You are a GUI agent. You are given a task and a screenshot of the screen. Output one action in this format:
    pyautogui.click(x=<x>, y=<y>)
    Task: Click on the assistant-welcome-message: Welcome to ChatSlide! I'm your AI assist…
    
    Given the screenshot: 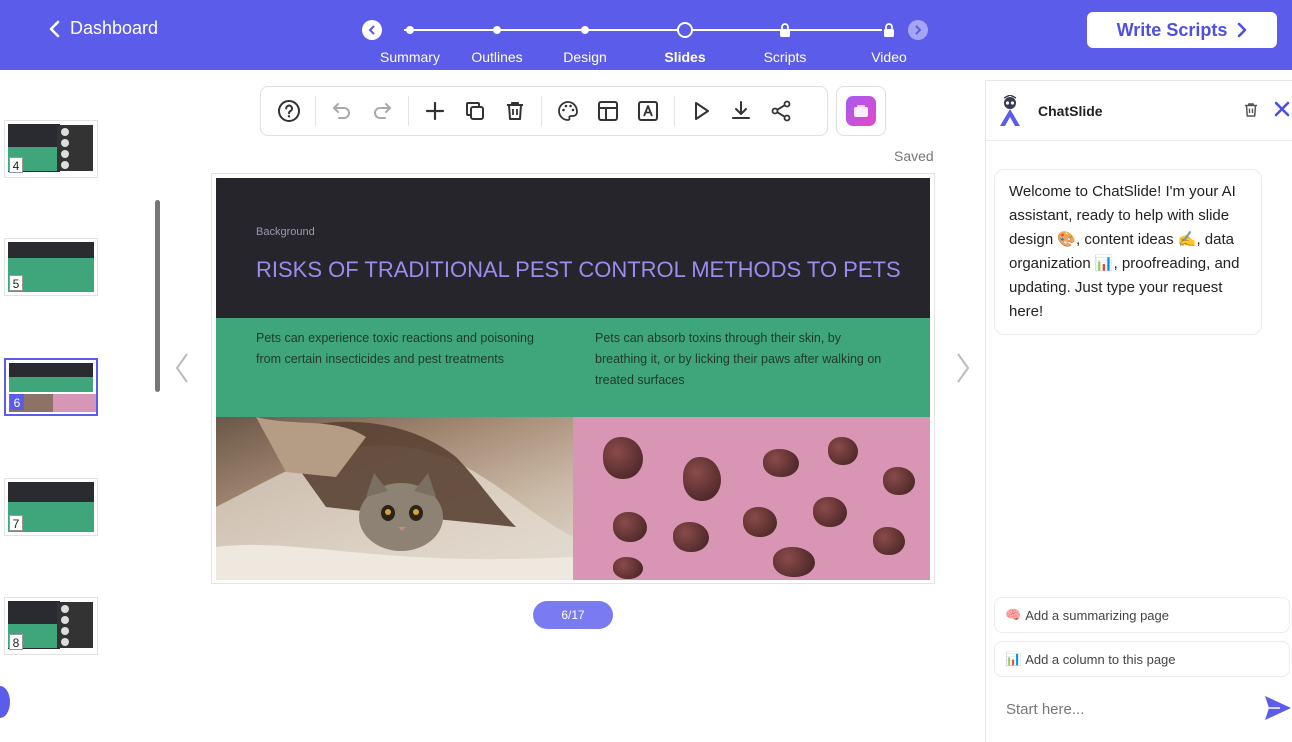 What is the action you would take?
    pyautogui.click(x=1128, y=252)
    